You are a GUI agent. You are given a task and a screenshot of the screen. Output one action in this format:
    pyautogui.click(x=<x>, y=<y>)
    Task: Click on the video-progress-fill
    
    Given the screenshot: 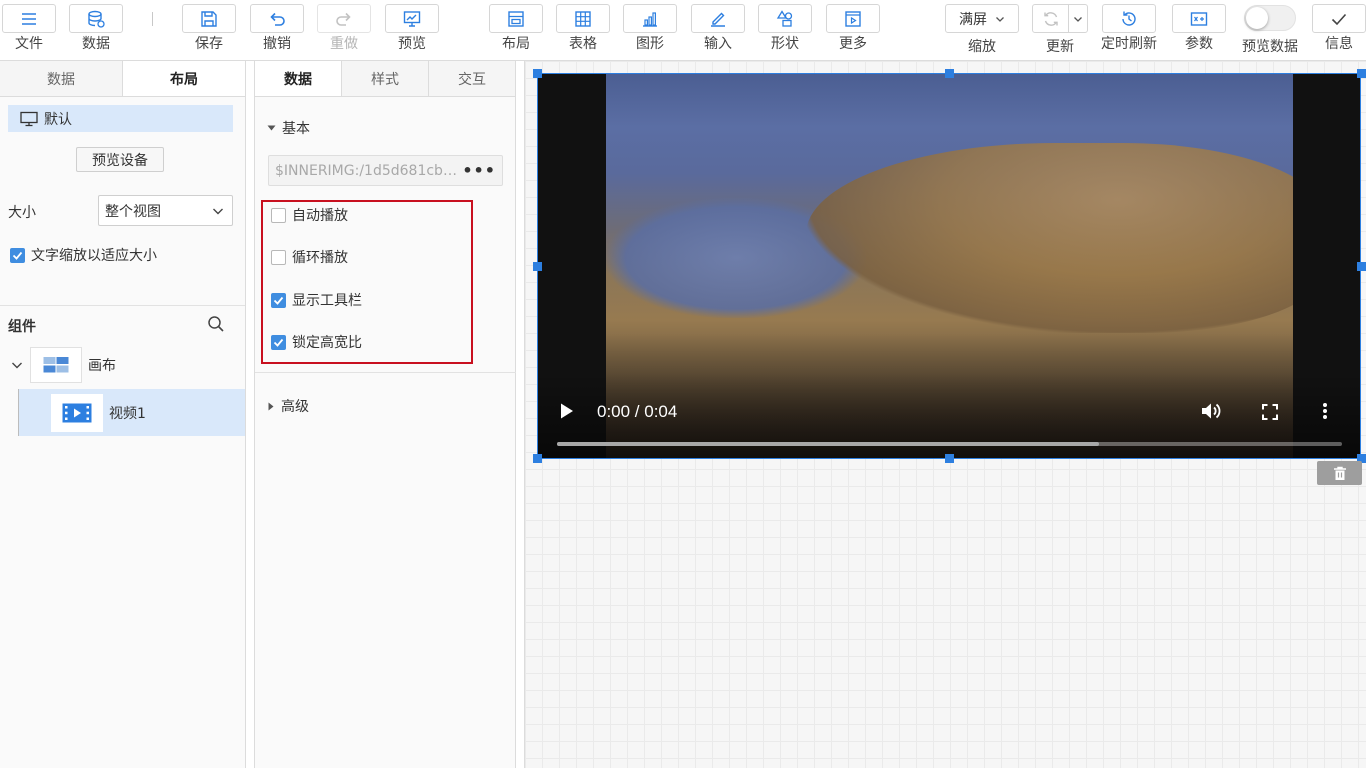 What is the action you would take?
    pyautogui.click(x=828, y=444)
    